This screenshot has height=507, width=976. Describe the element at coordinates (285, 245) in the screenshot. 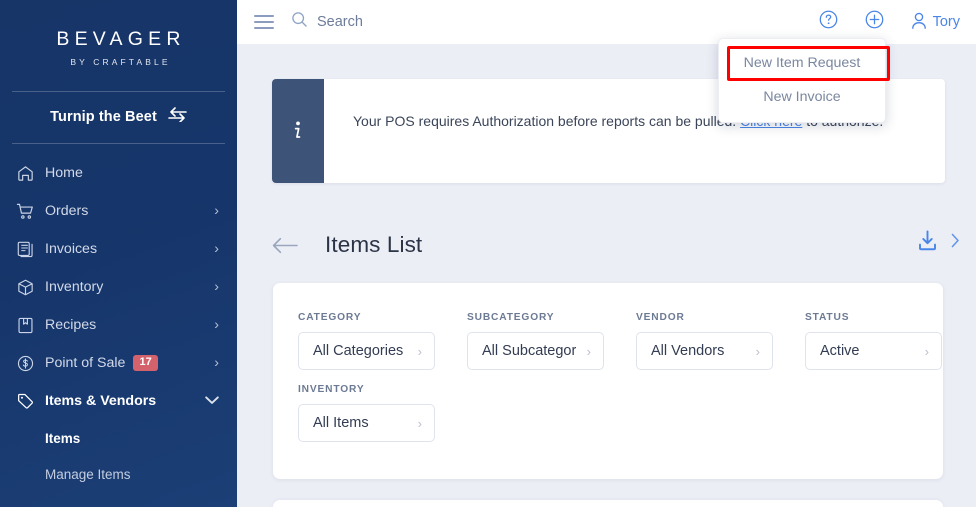

I see `arrow-left-icon` at that location.